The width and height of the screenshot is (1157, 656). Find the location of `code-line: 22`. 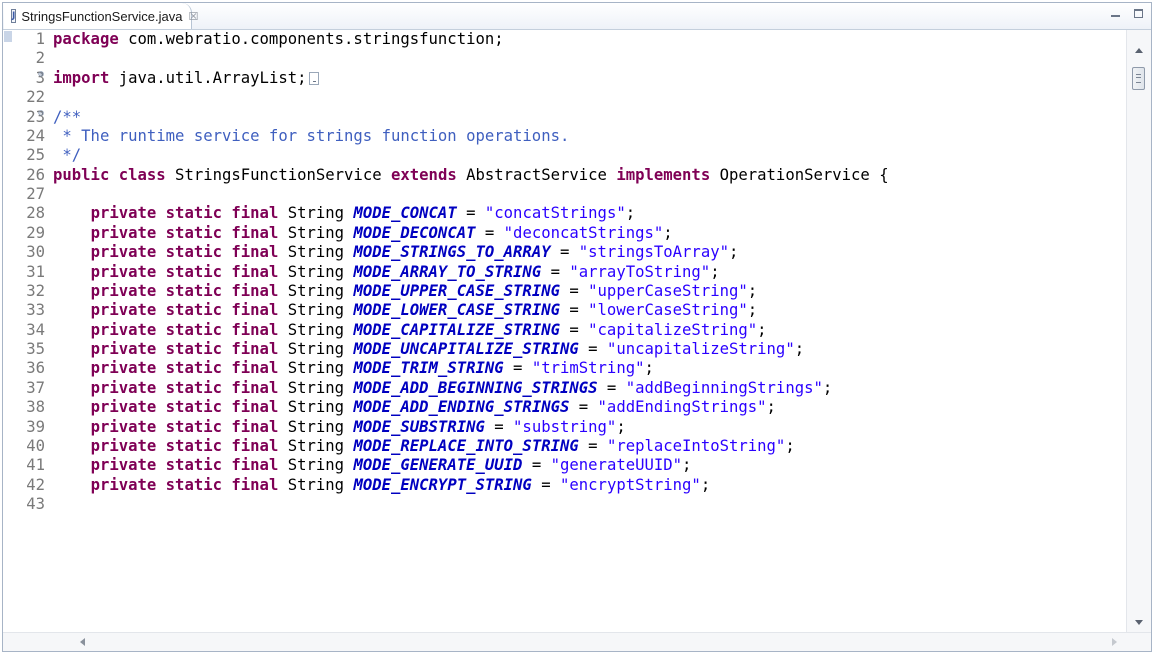

code-line: 22 is located at coordinates (571, 97).